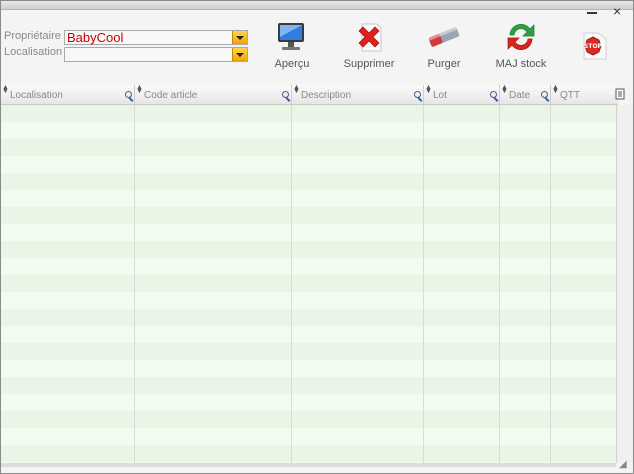 The image size is (634, 474). Describe the element at coordinates (462, 94) in the screenshot. I see `column-header-lot: ▲ ▼ Lot` at that location.